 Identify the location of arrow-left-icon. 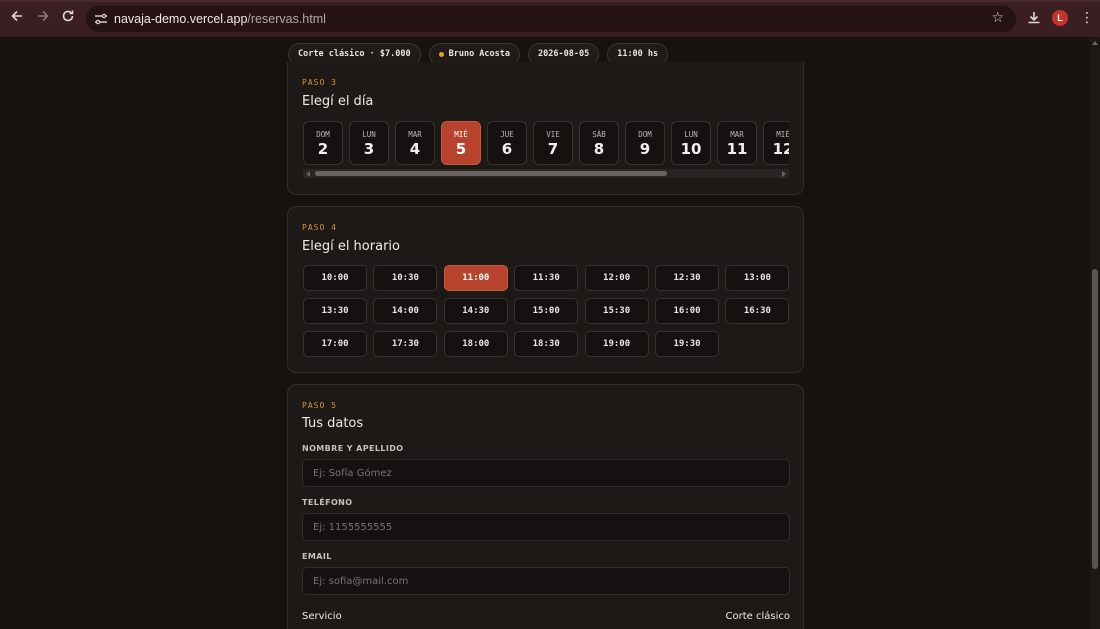
(16, 16).